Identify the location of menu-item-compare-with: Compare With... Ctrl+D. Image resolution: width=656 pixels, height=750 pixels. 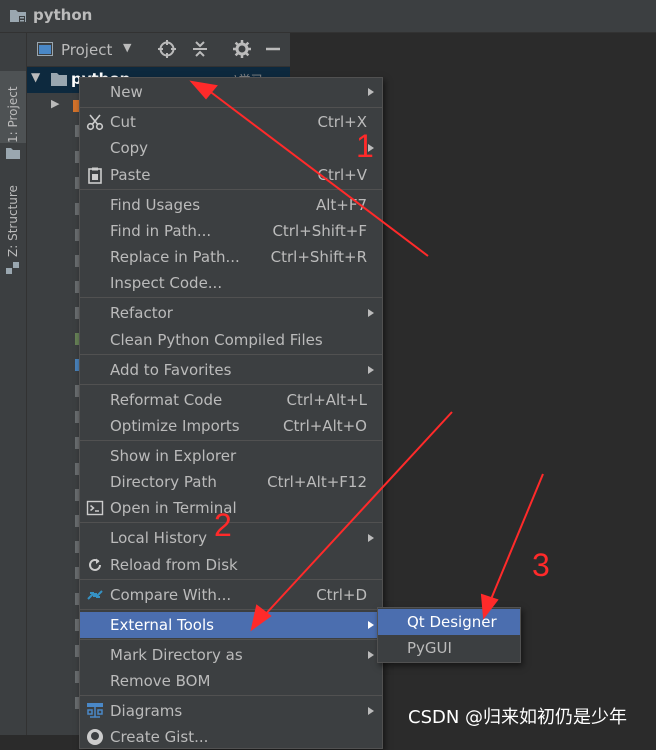
(231, 595).